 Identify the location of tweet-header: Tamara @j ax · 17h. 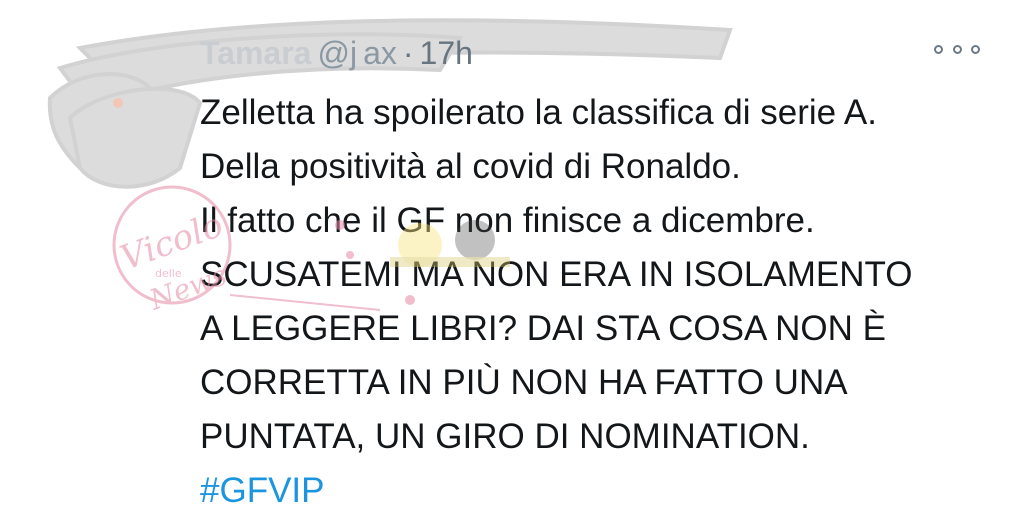
(336, 53).